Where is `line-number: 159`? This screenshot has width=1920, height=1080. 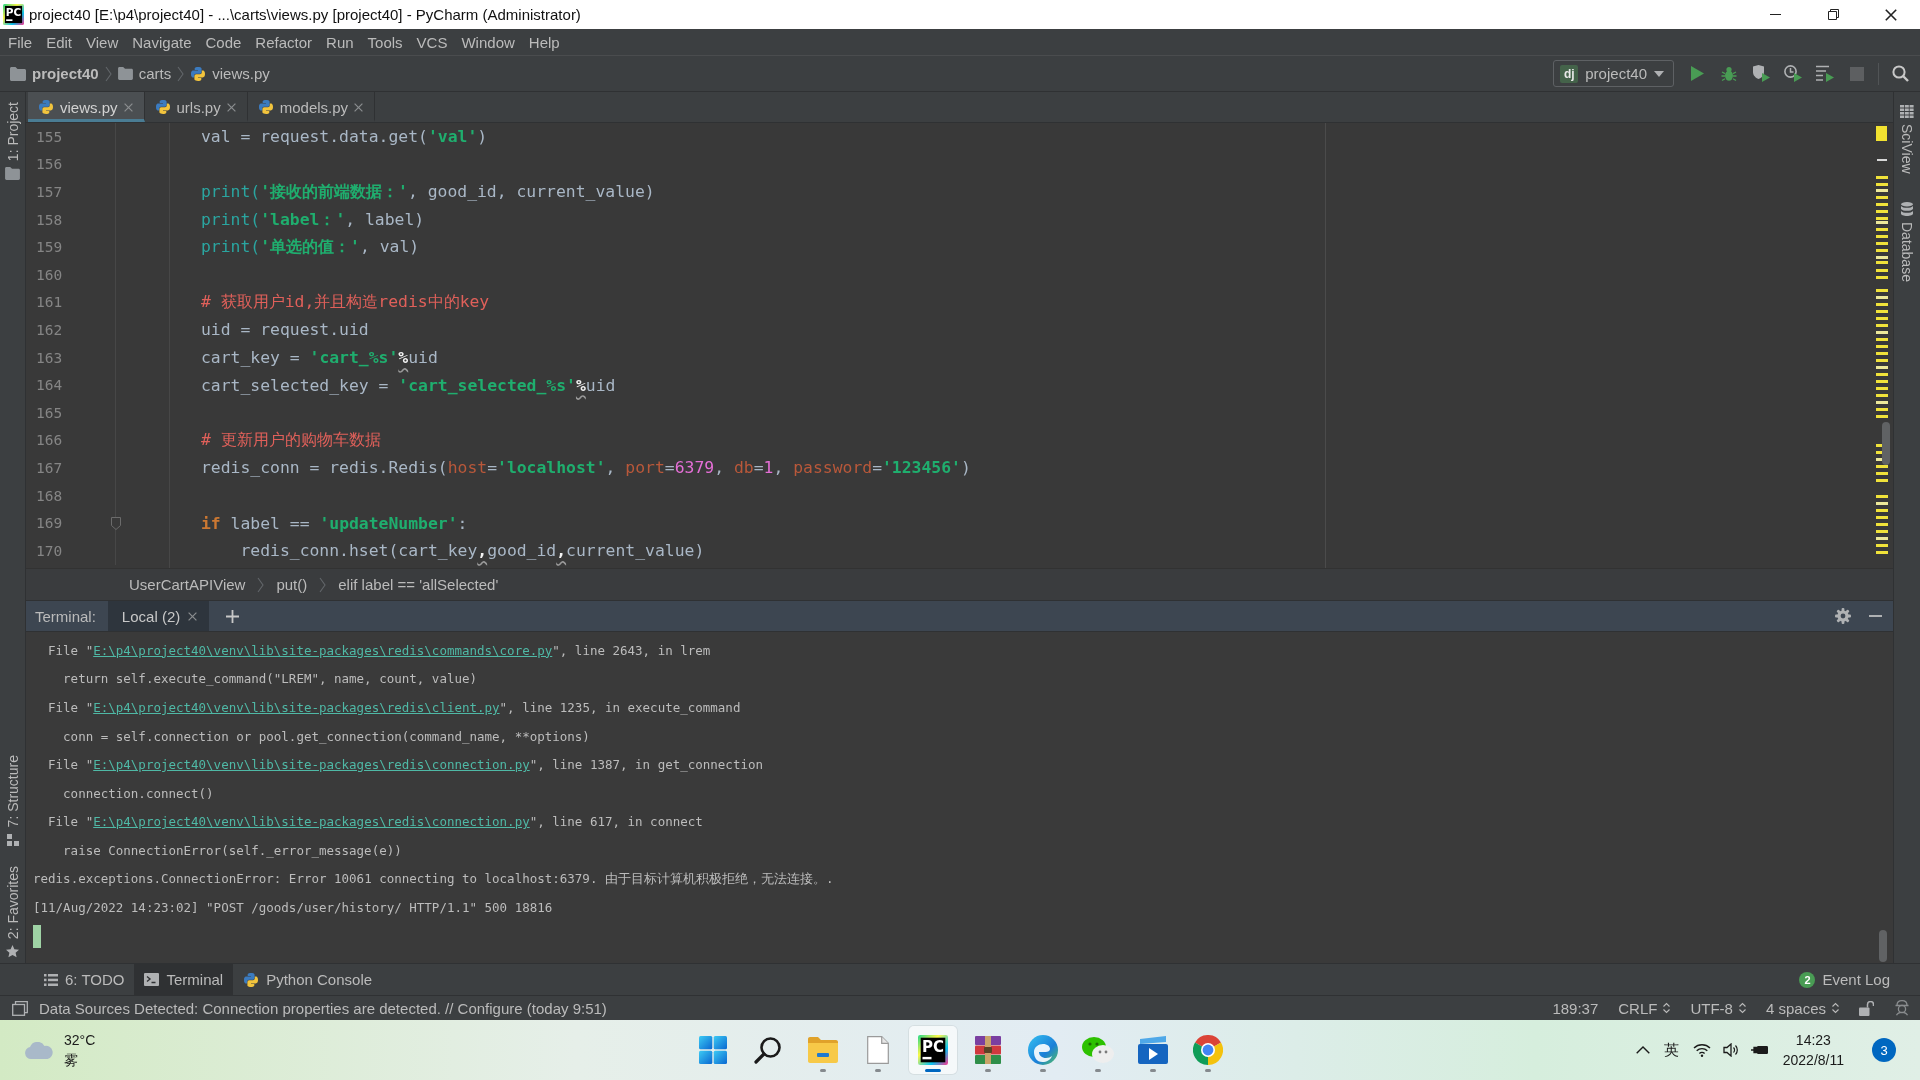
line-number: 159 is located at coordinates (49, 247).